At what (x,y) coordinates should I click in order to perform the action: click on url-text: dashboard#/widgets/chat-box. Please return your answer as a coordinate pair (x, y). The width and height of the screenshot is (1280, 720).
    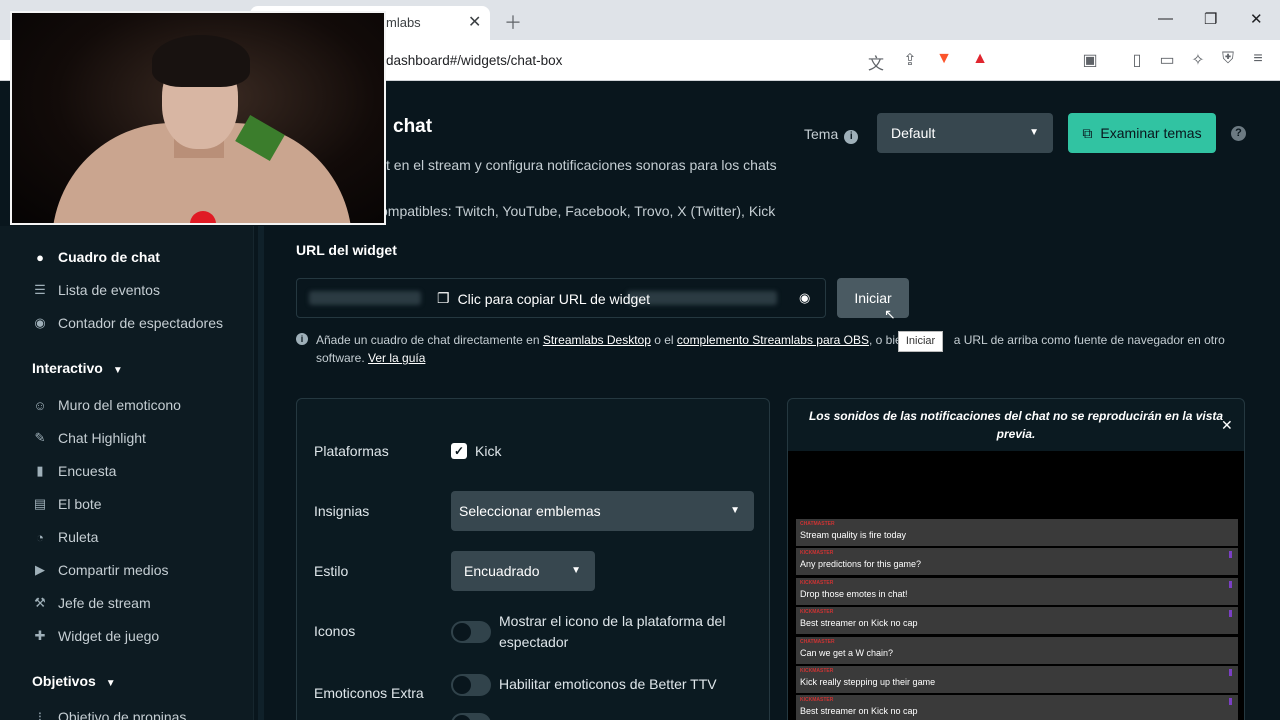
    Looking at the image, I should click on (474, 60).